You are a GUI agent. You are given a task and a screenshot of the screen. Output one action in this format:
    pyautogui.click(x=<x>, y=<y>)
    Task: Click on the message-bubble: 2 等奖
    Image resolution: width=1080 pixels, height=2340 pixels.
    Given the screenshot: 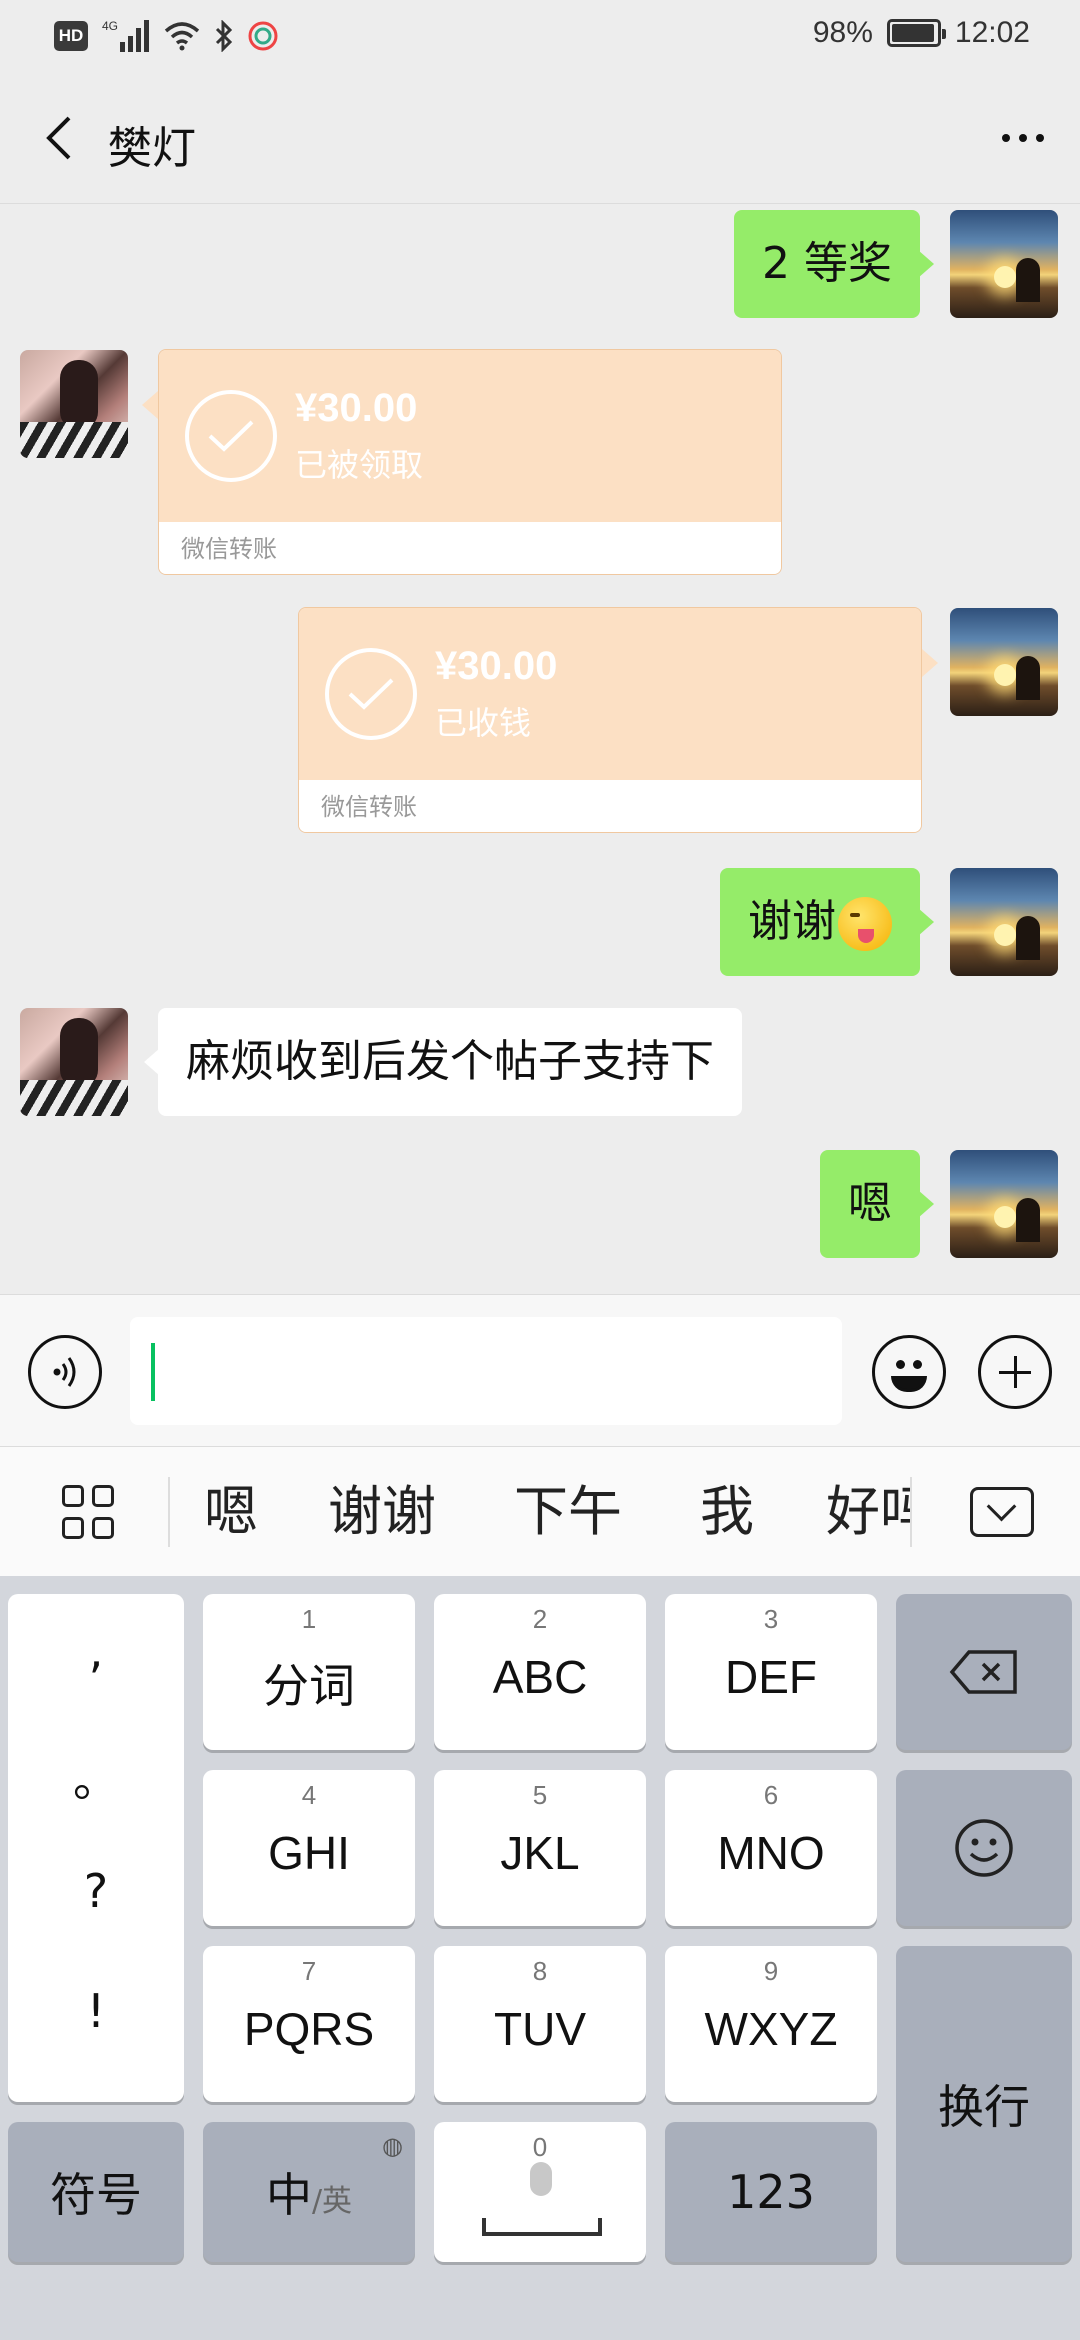 What is the action you would take?
    pyautogui.click(x=834, y=264)
    